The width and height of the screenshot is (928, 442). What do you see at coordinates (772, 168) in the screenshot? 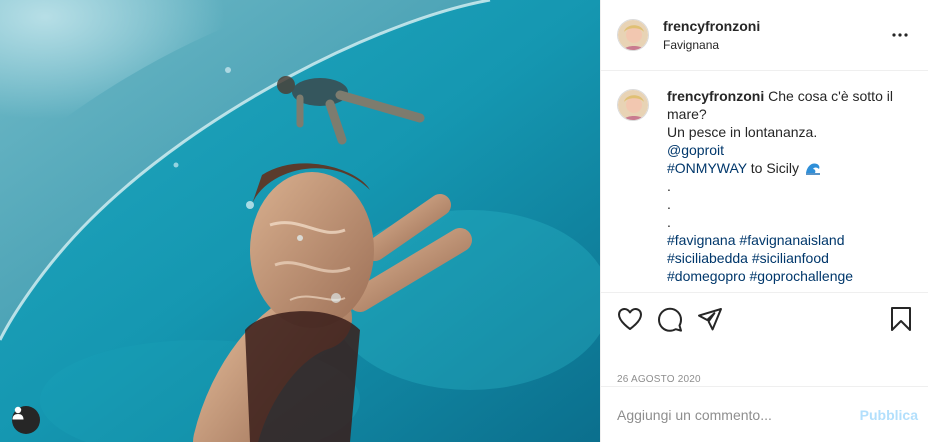
I see `caption-text-fragment: to Sicily` at bounding box center [772, 168].